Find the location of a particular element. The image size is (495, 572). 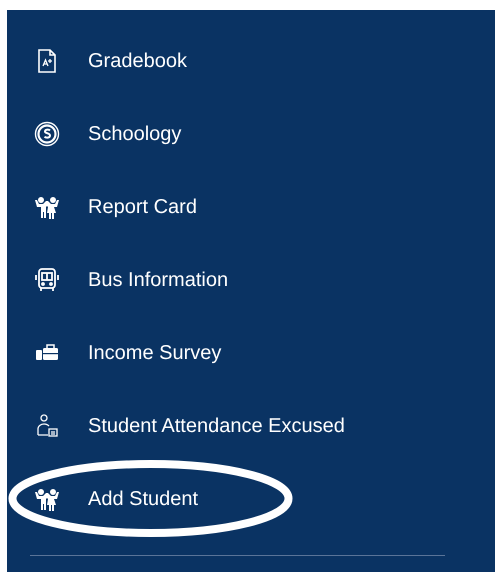

menu-item: Add Student is located at coordinates (143, 499).